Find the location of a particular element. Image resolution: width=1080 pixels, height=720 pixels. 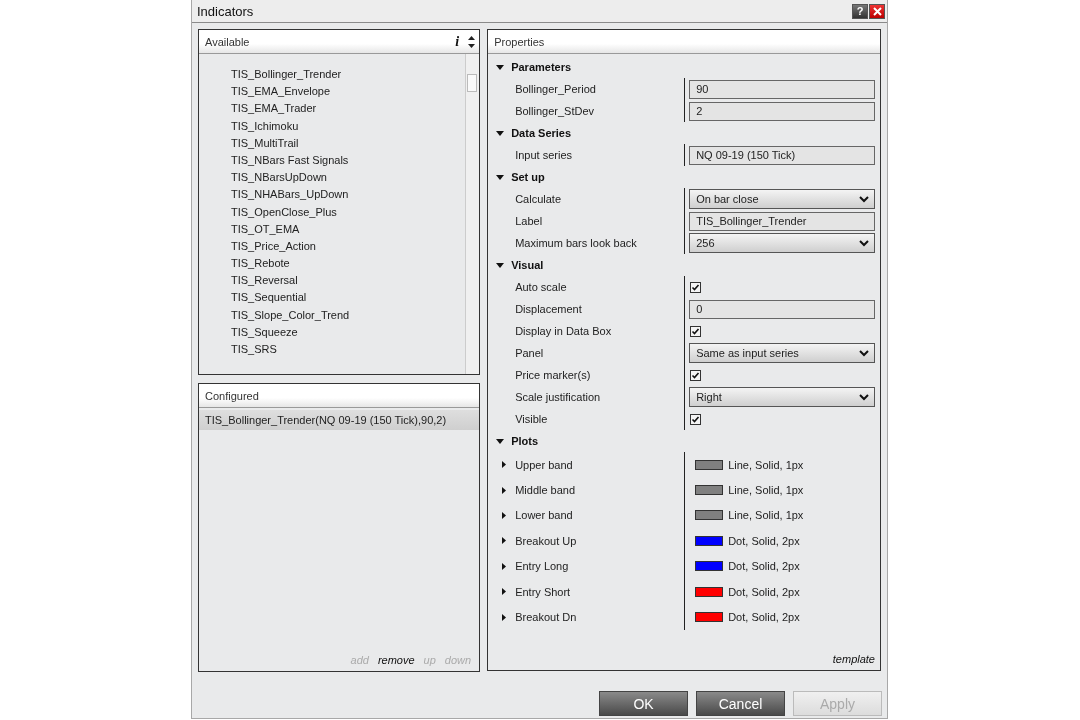

scroll-arrows is located at coordinates (471, 41).